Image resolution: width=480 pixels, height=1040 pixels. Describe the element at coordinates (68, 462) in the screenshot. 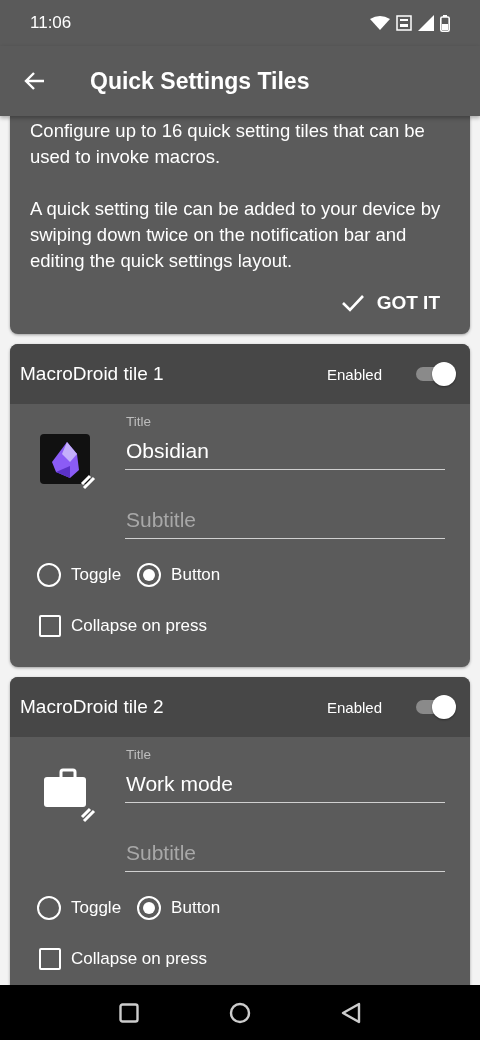

I see `crystal-app-icon` at that location.